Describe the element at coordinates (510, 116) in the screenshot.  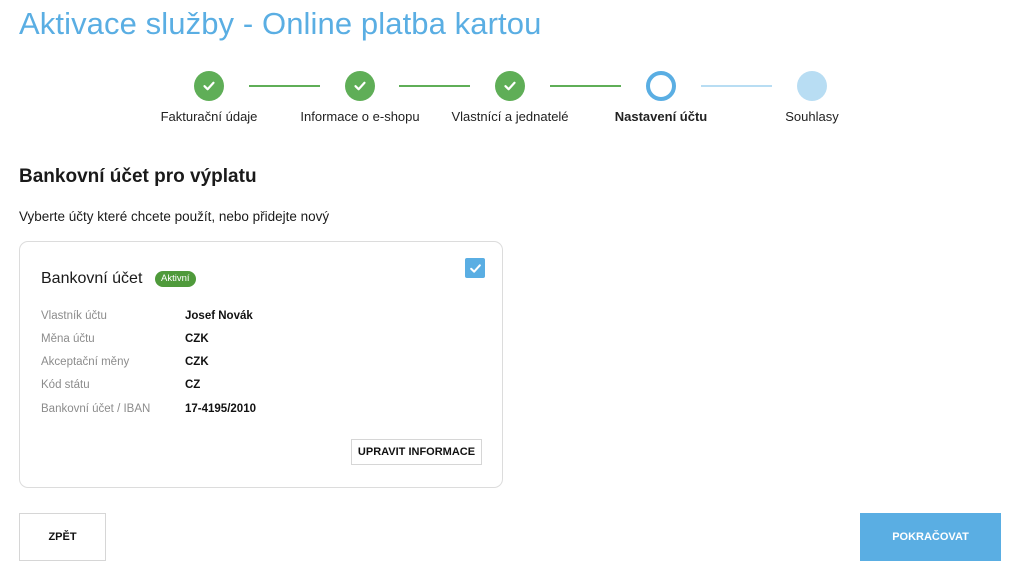
I see `step-3-label: Vlastnící a jednatelé` at that location.